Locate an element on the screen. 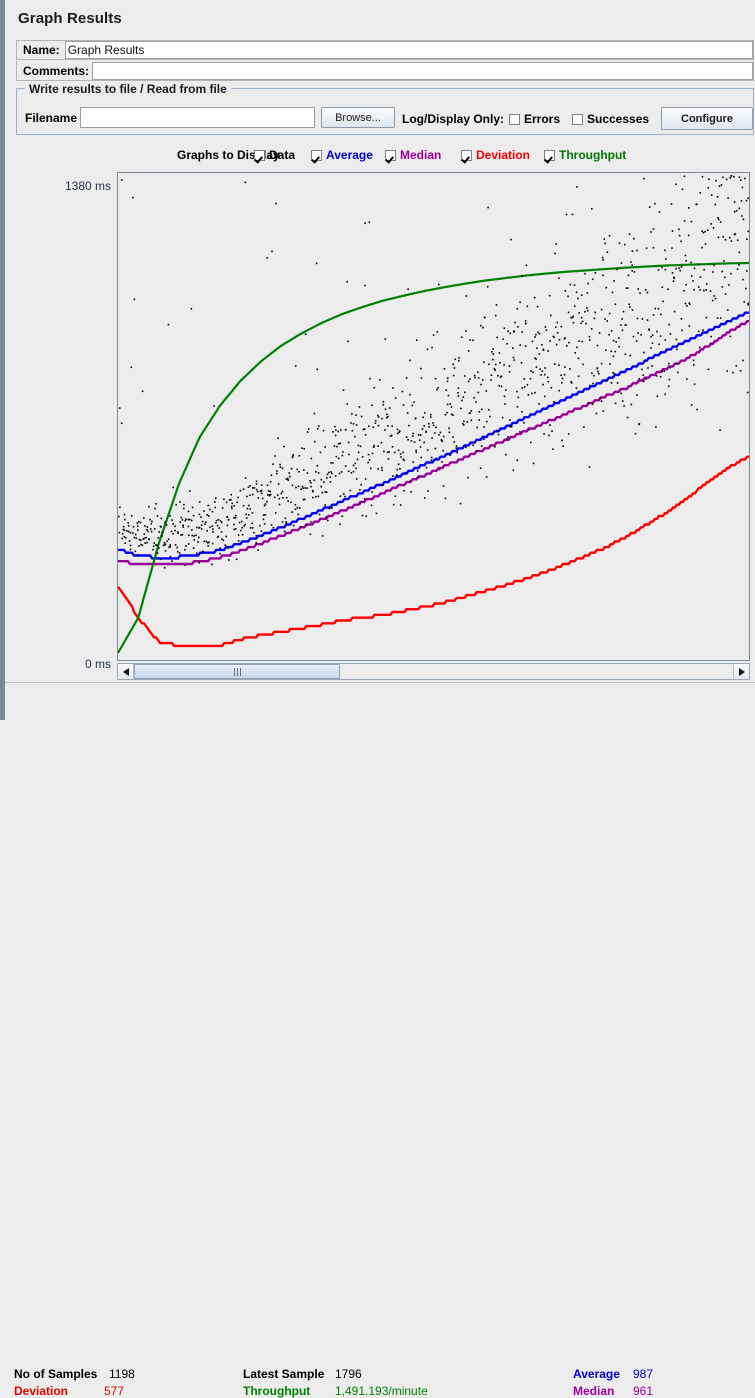 The height and width of the screenshot is (1398, 755). checkbox-box-errors is located at coordinates (514, 119).